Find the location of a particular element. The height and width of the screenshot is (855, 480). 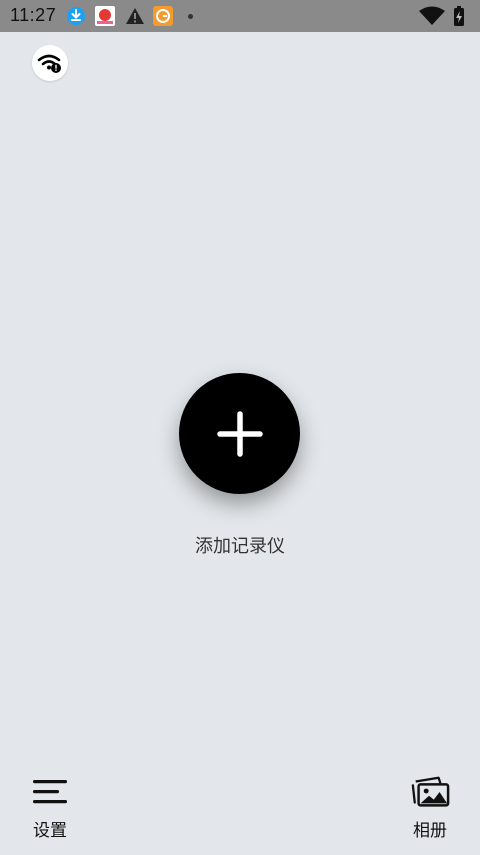

status-bar: 11:27 is located at coordinates (240, 16).